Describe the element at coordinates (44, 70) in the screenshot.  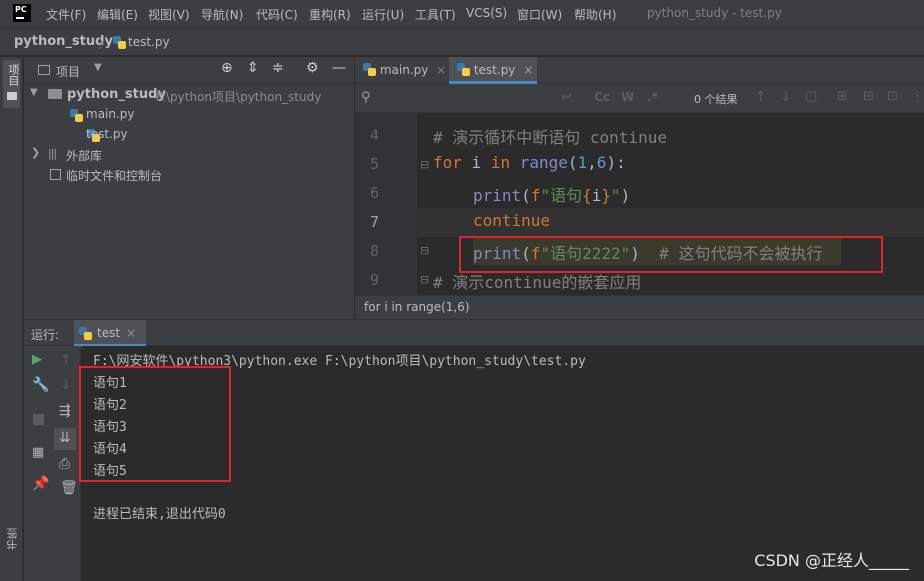
I see `project-view-icon` at that location.